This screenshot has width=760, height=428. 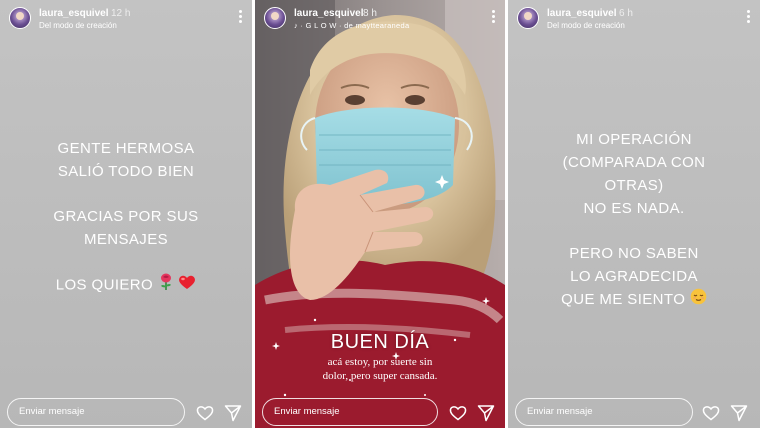 What do you see at coordinates (166, 285) in the screenshot?
I see `rose-emoji` at bounding box center [166, 285].